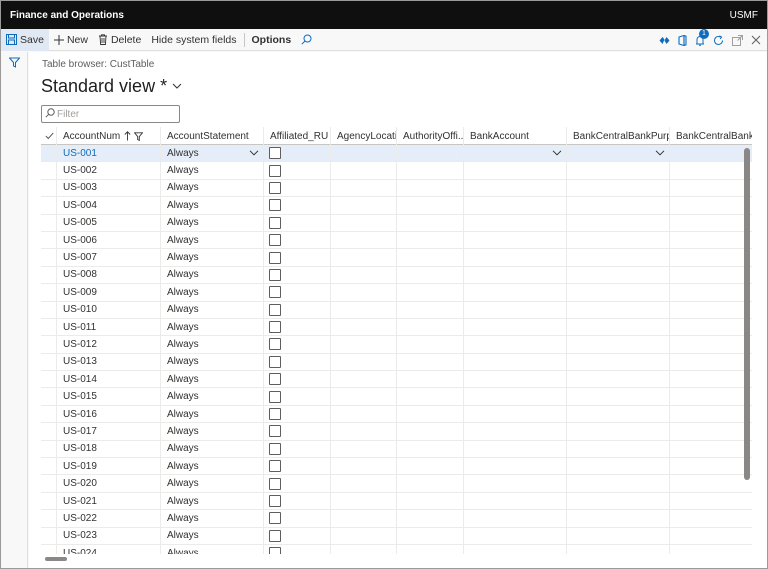 This screenshot has height=569, width=768. What do you see at coordinates (109, 309) in the screenshot?
I see `cell-accountnum: US-010` at bounding box center [109, 309].